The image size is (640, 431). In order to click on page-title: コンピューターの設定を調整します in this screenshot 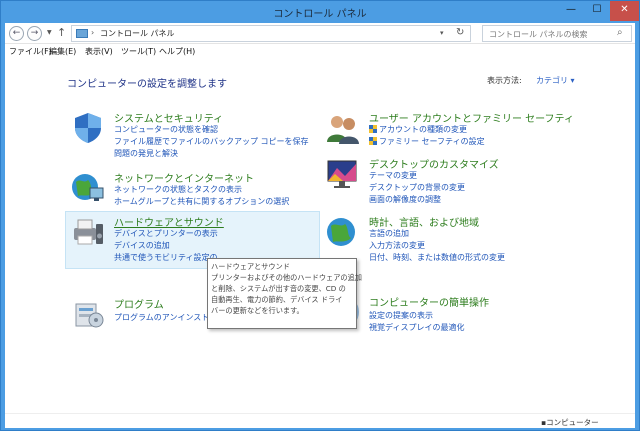, I will do `click(147, 84)`.